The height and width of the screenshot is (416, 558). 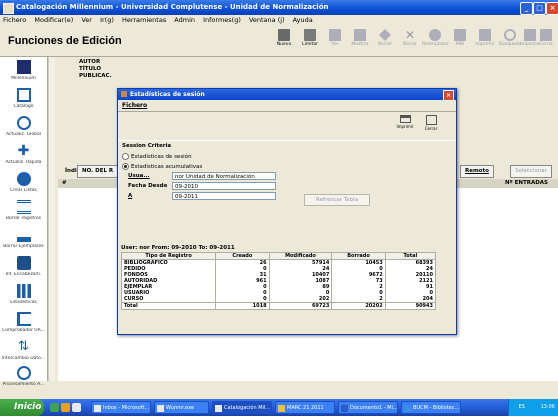 What do you see at coordinates (124, 94) in the screenshot?
I see `dialog-app-icon` at bounding box center [124, 94].